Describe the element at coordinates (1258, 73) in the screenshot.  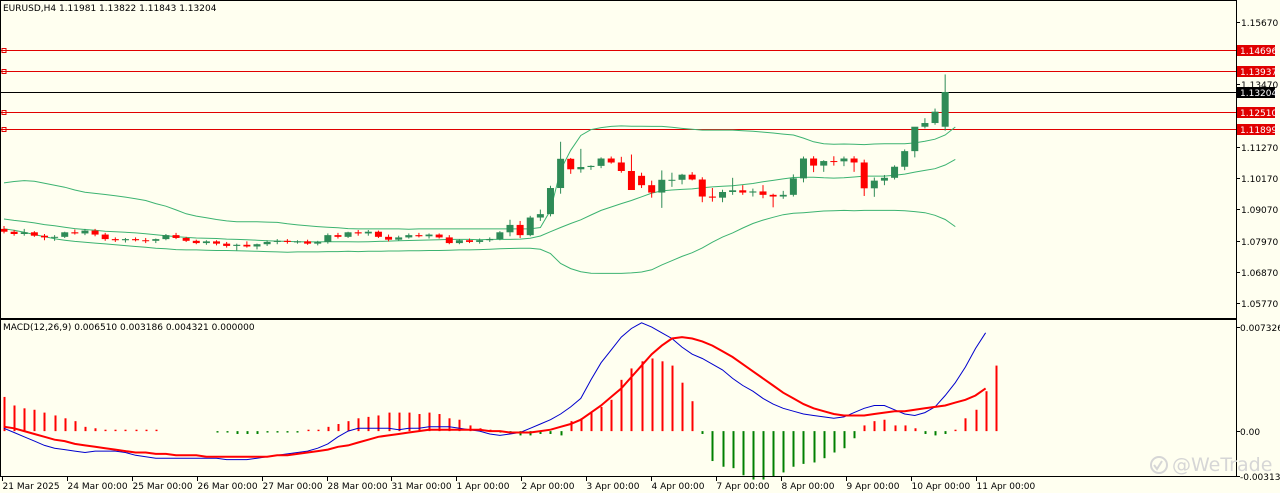
I see `level-price-label: 1.13937` at that location.